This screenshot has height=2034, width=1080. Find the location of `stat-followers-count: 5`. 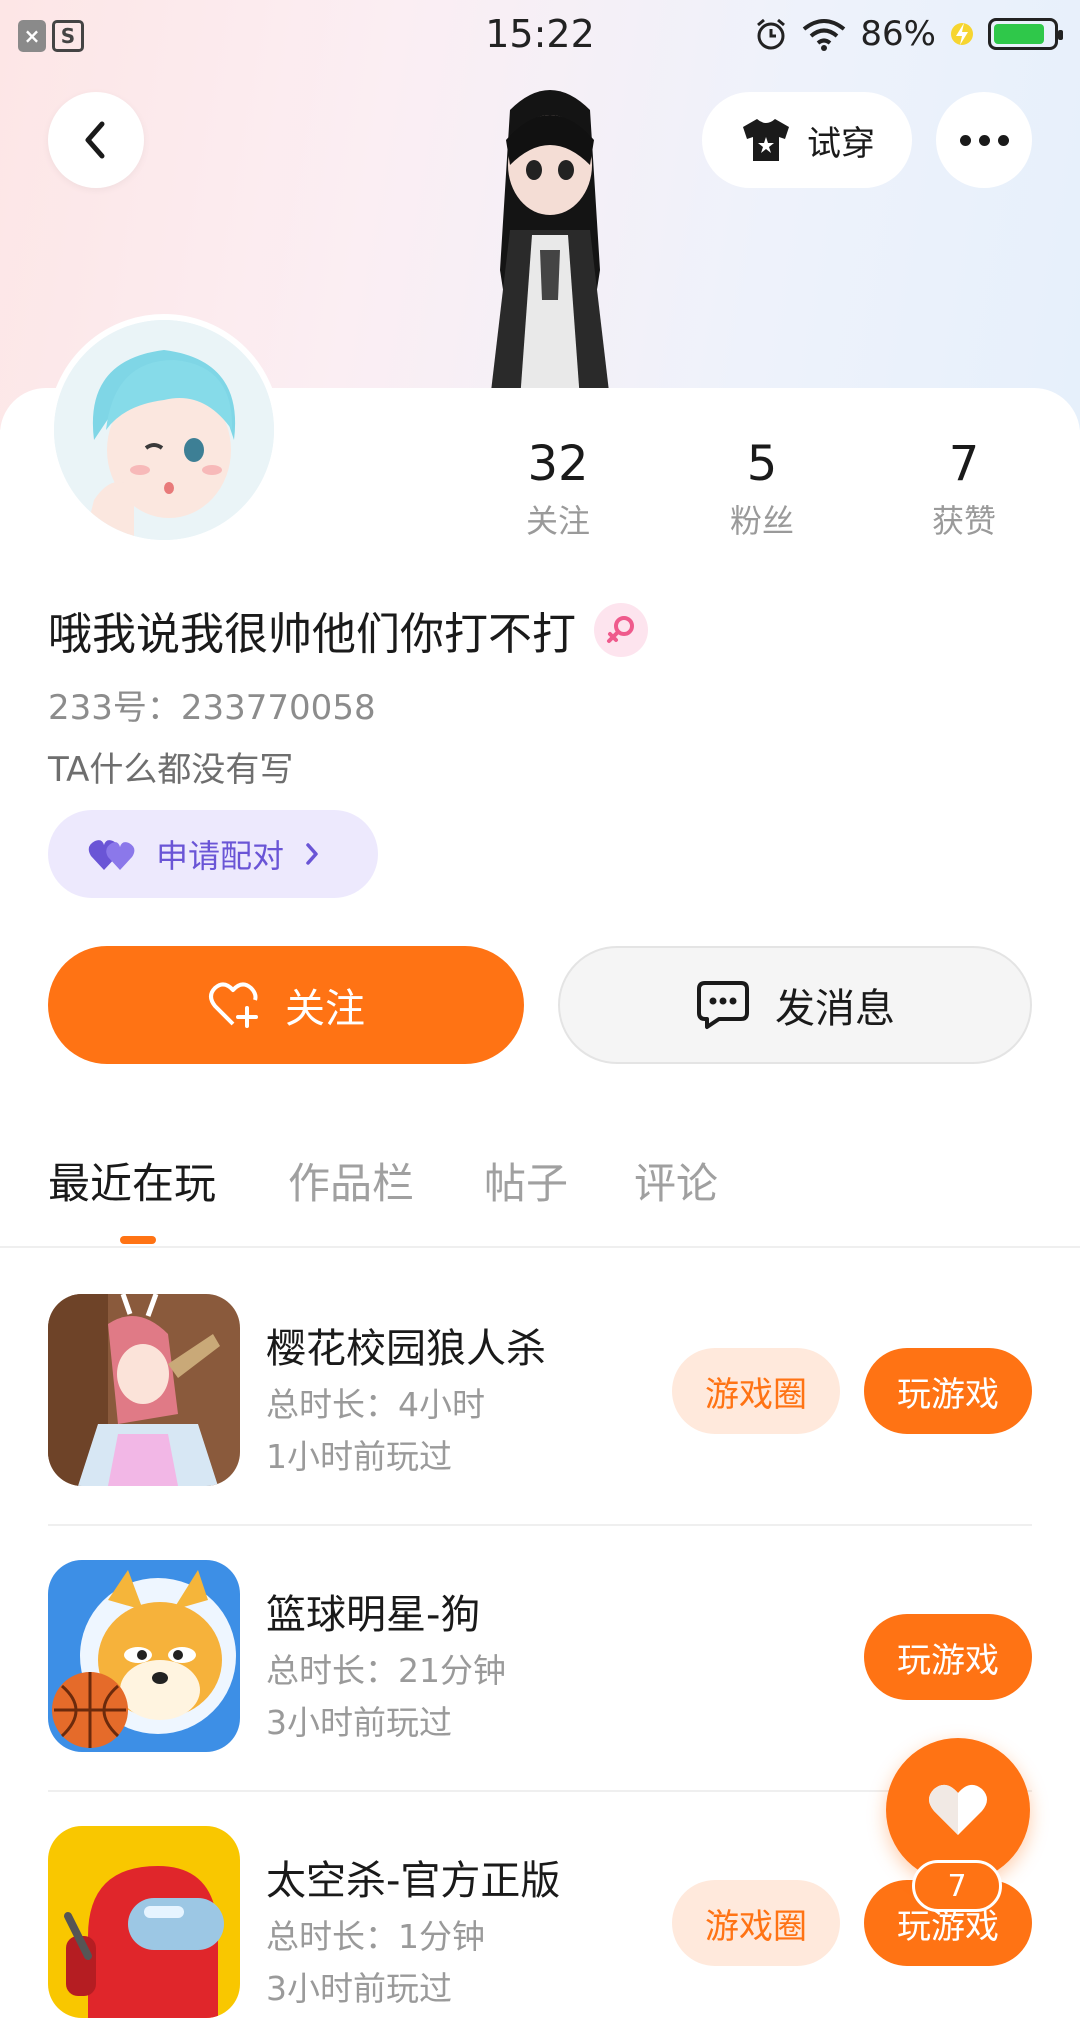

stat-followers-count: 5 is located at coordinates (762, 464).